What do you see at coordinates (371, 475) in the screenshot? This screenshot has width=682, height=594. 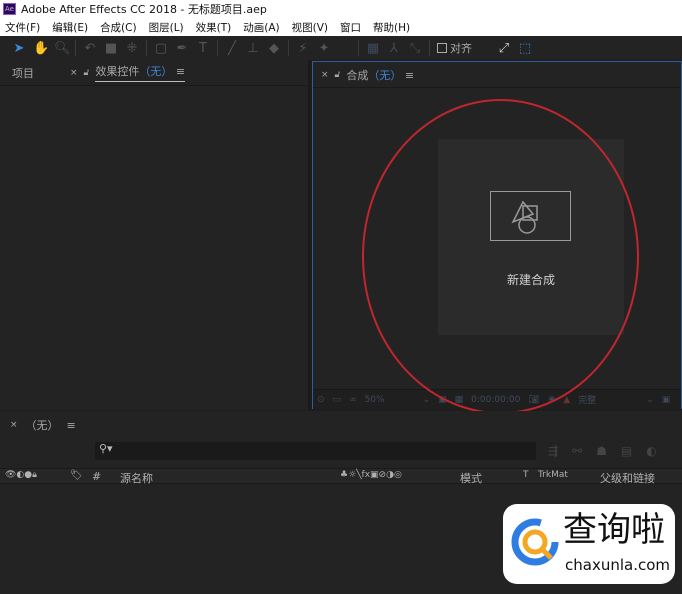 I see `layer-switches-icons: ♣☼╲fx▣⊘◑◎` at bounding box center [371, 475].